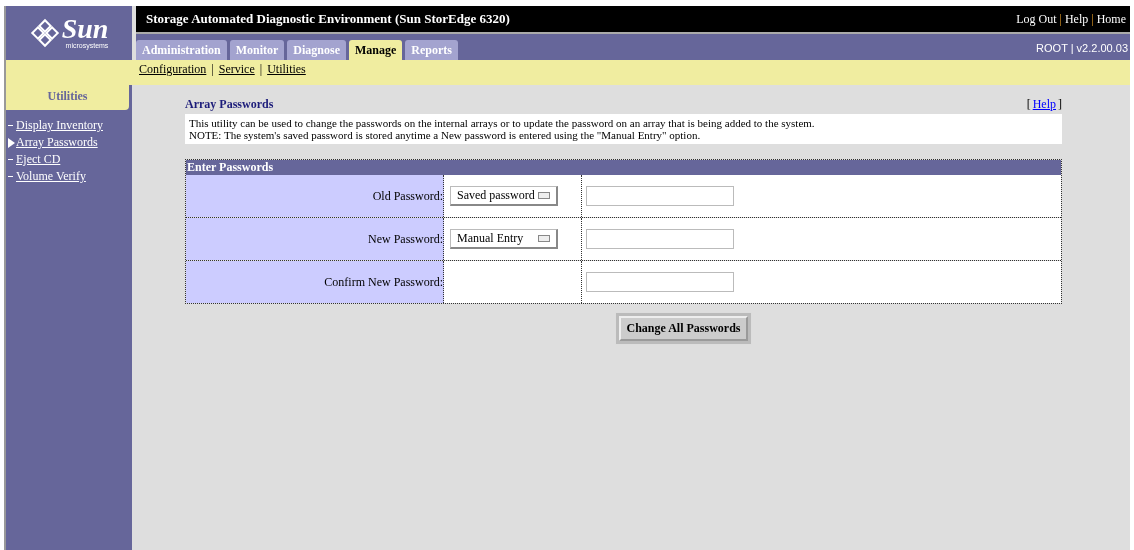 This screenshot has height=550, width=1134. I want to click on logo-wordmark: Sun, so click(85, 29).